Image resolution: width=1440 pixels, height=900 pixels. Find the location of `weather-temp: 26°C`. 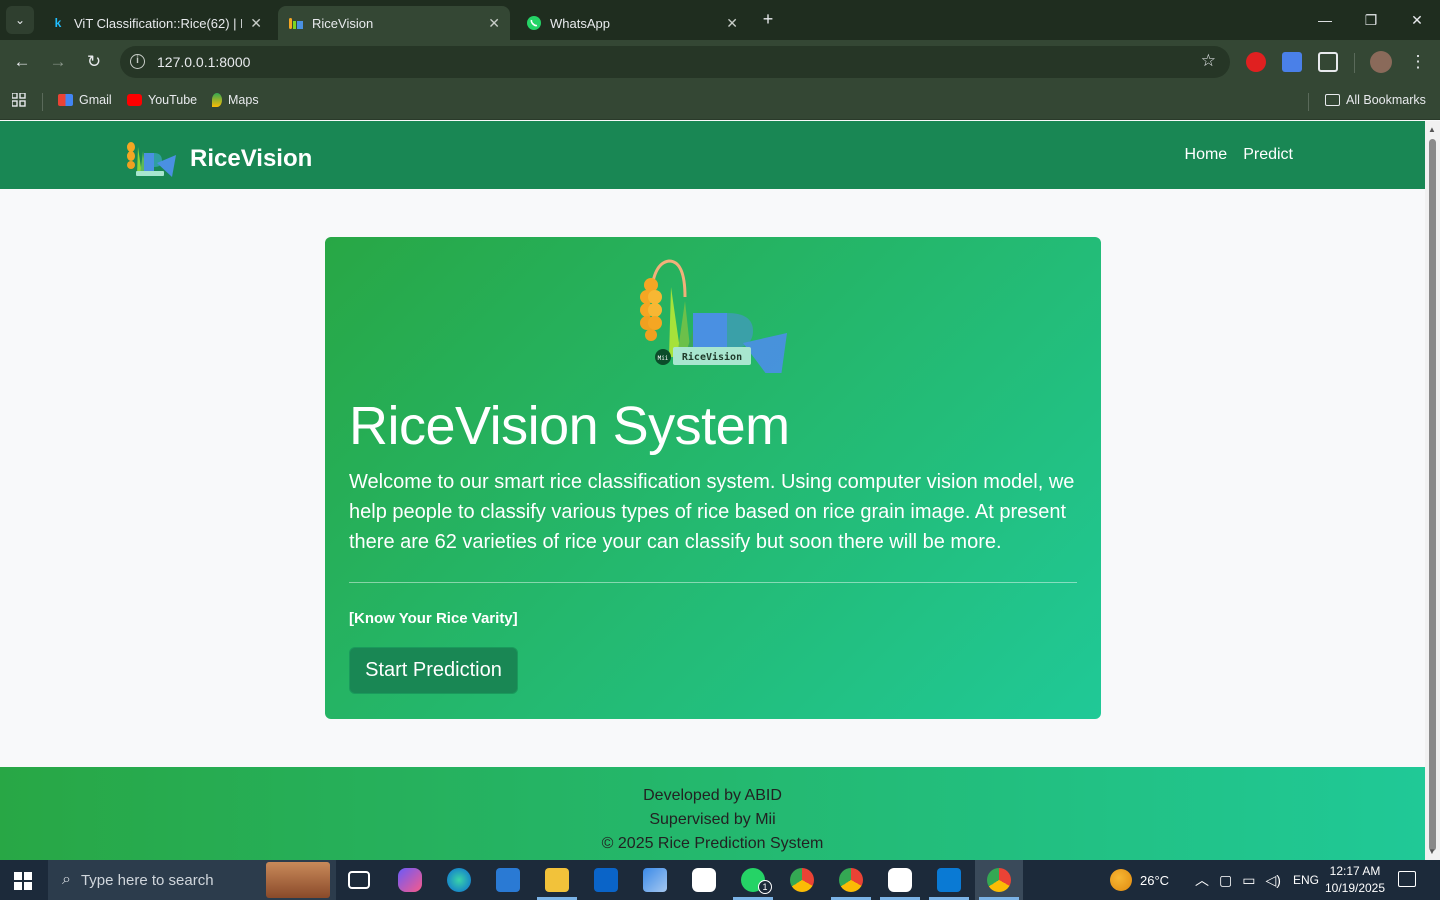

weather-temp: 26°C is located at coordinates (1155, 880).